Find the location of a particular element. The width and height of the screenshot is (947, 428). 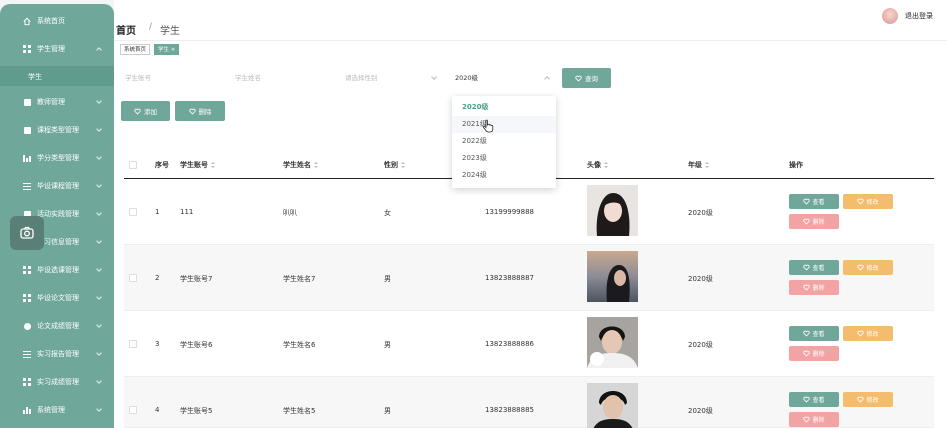

location-icon is located at coordinates (27, 326).